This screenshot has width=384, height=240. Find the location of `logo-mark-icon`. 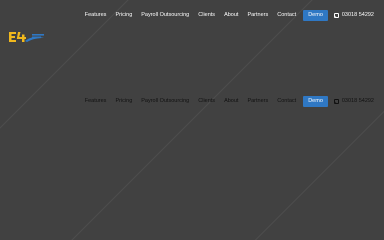

logo-mark-icon is located at coordinates (26, 37).